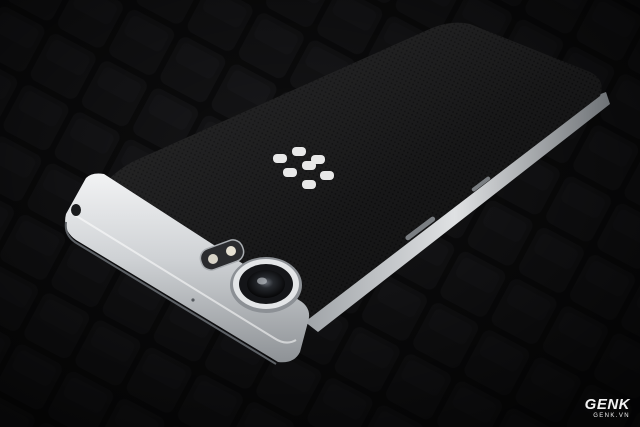 The height and width of the screenshot is (427, 640). What do you see at coordinates (607, 404) in the screenshot?
I see `watermark-logo: GENK` at bounding box center [607, 404].